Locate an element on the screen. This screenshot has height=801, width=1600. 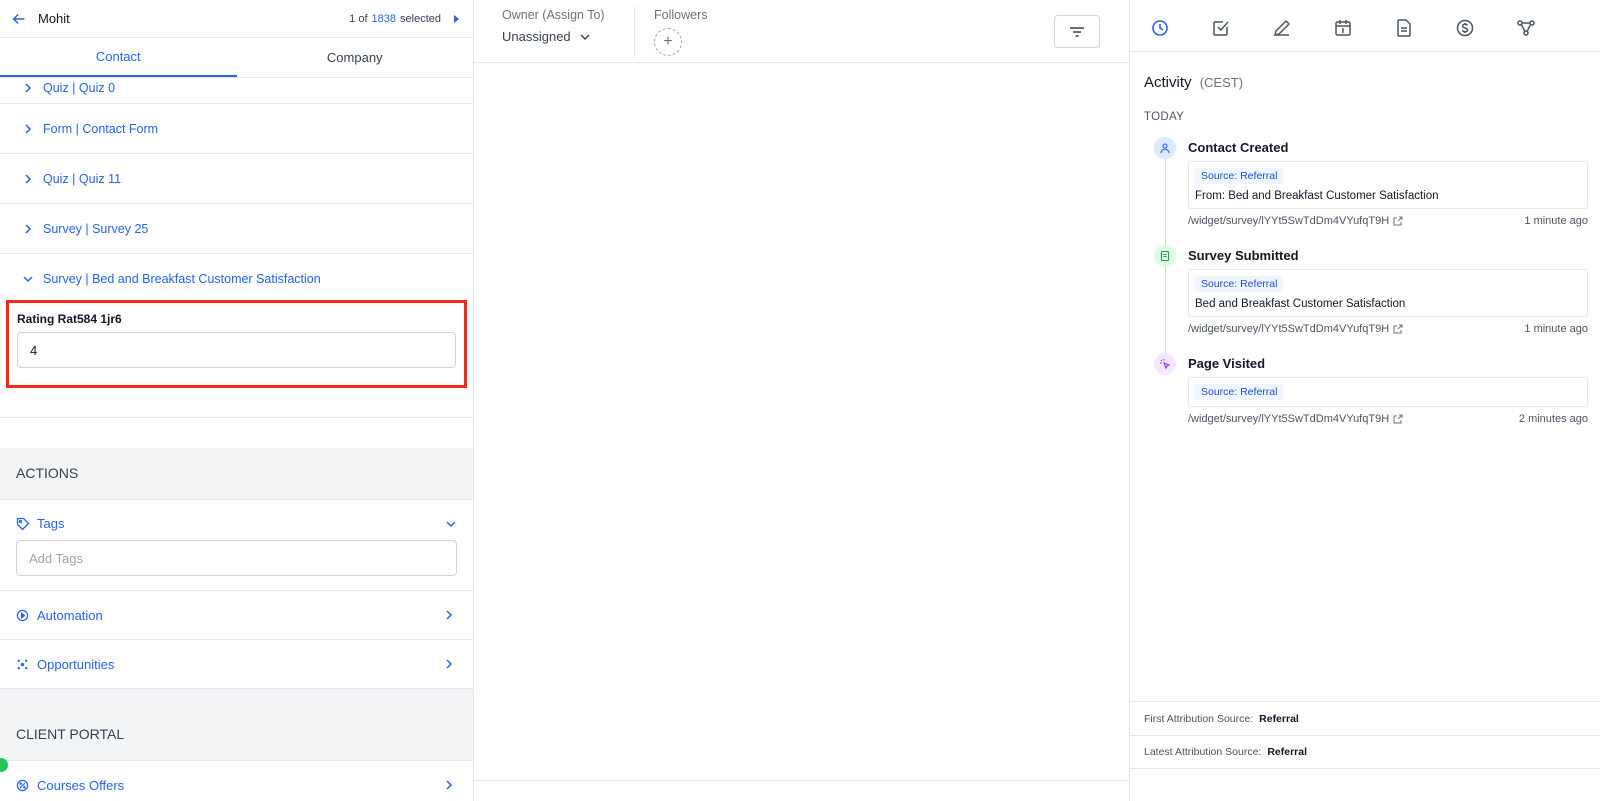
filter-icon is located at coordinates (1077, 31).